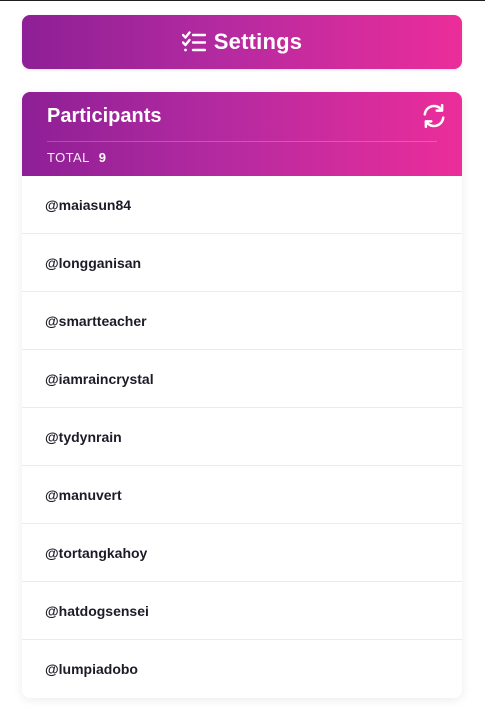 The image size is (485, 719). Describe the element at coordinates (242, 379) in the screenshot. I see `participant-item: @iamraincrystal` at that location.